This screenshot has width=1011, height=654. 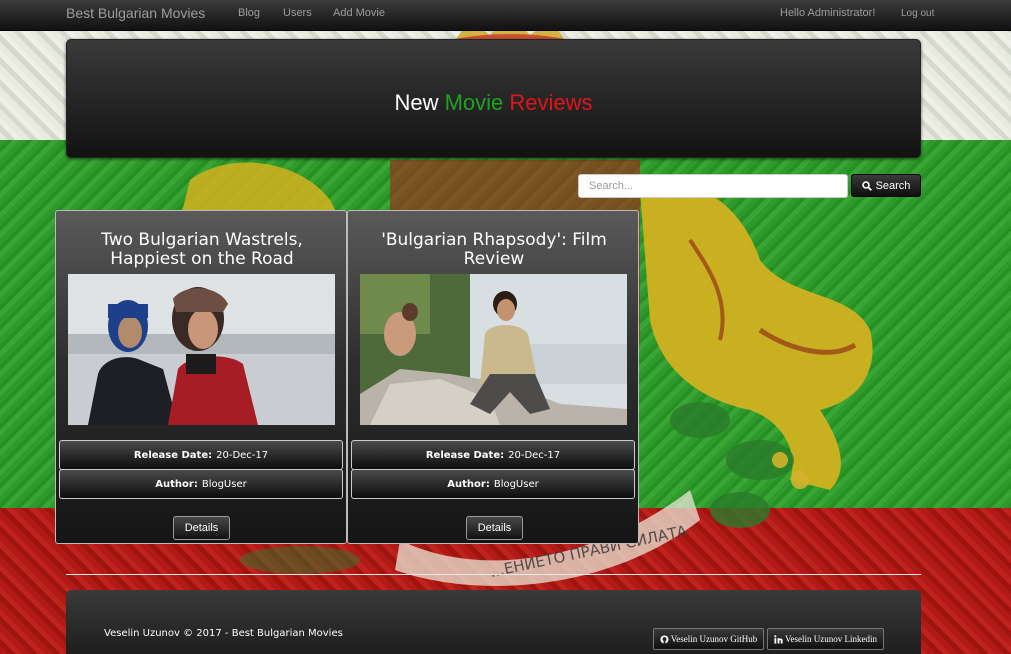 I want to click on search-button-label: Search, so click(x=893, y=185).